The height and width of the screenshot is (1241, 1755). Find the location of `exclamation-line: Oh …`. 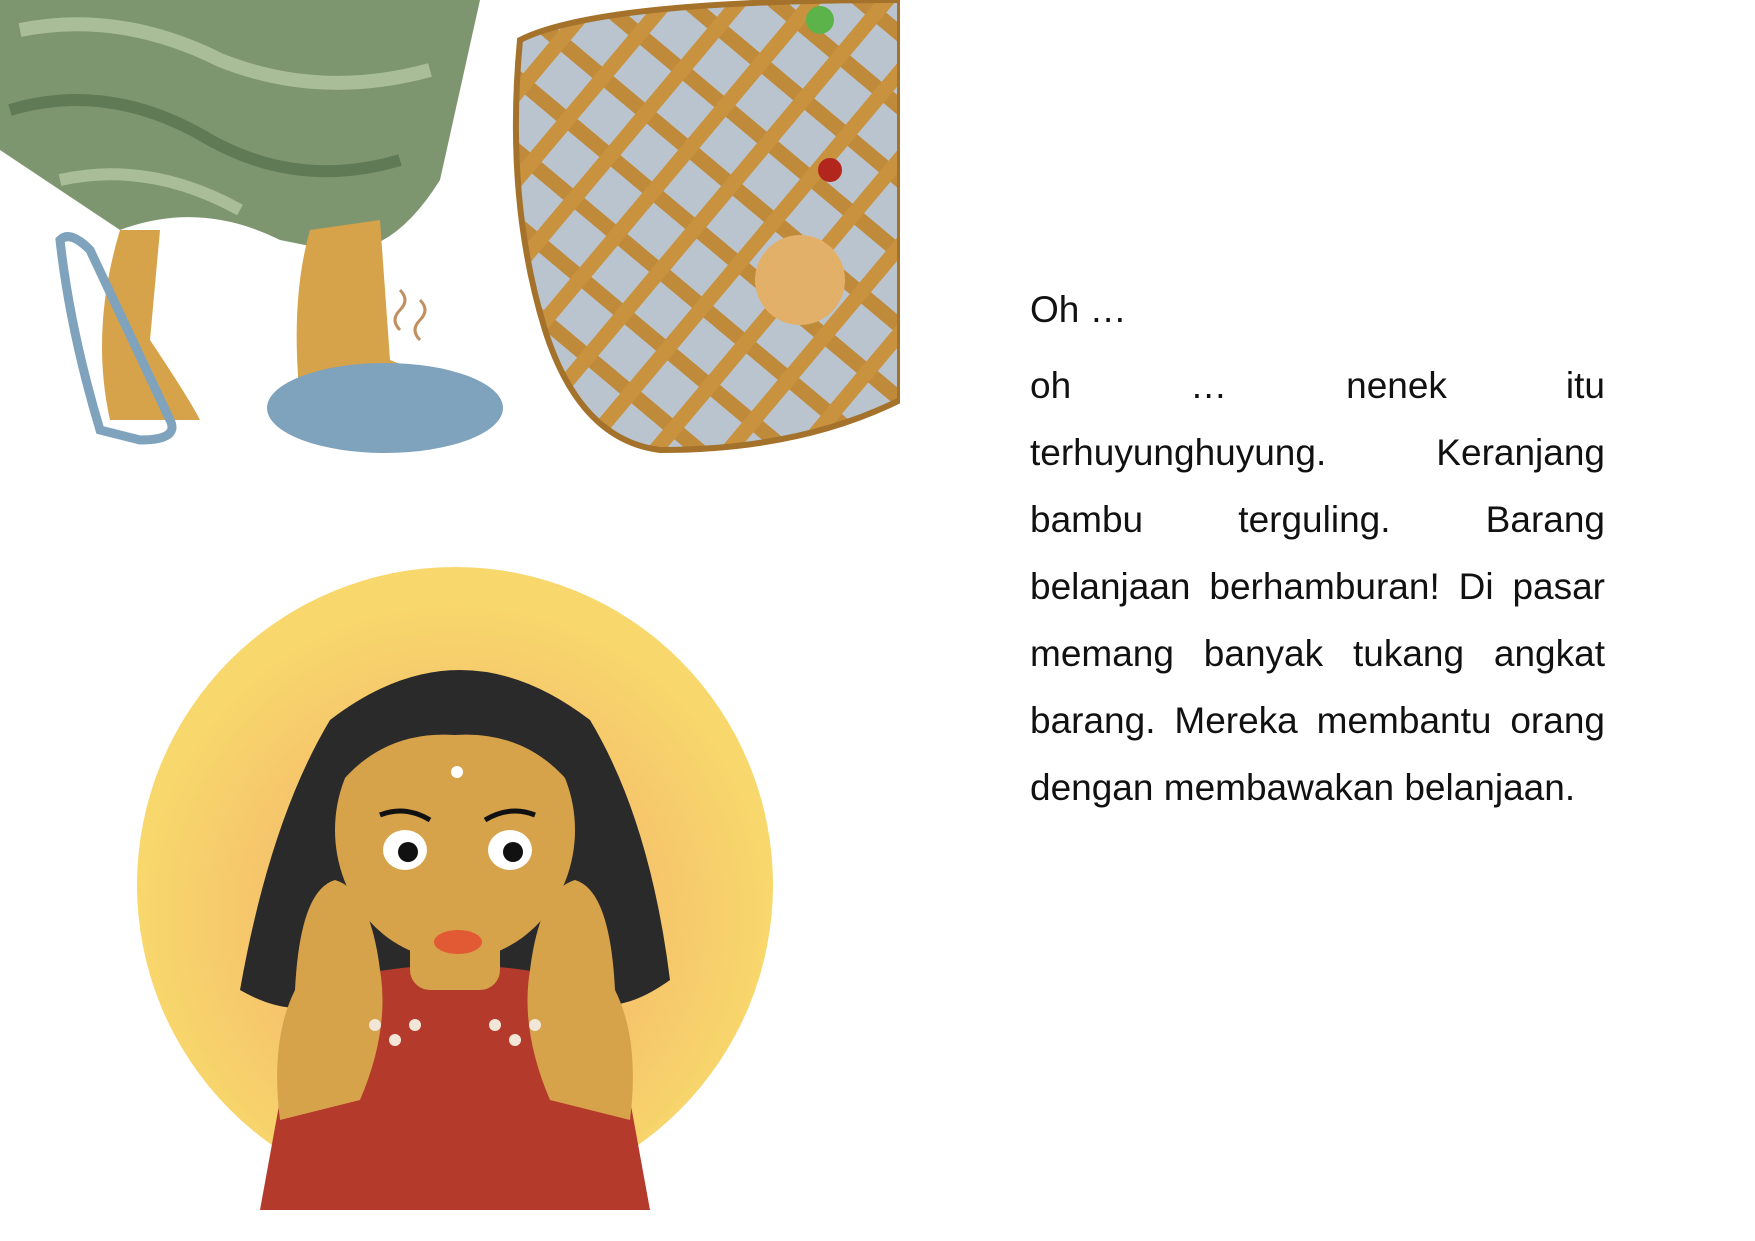

exclamation-line: Oh … is located at coordinates (1078, 309).